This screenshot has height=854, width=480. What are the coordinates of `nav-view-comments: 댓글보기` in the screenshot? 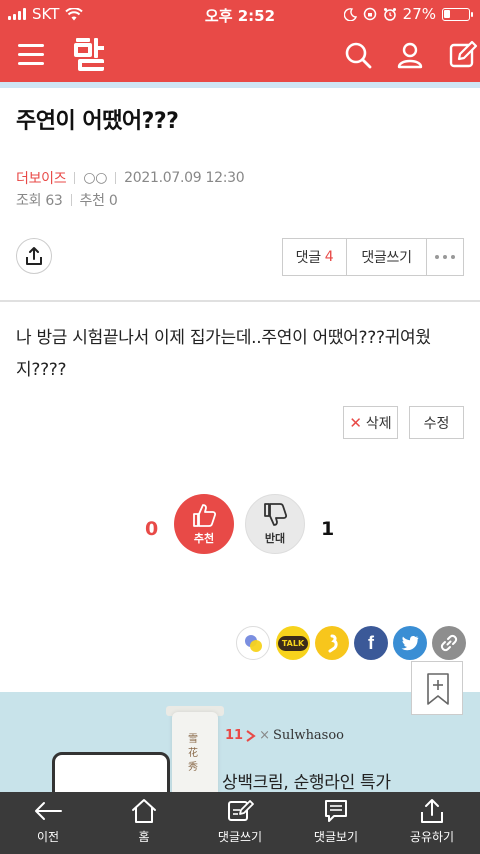 It's located at (336, 823).